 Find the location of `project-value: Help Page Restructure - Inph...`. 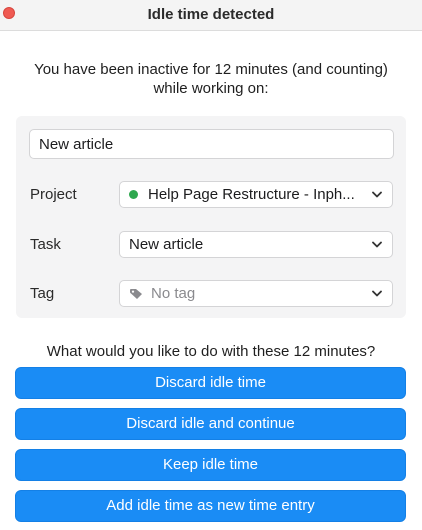

project-value: Help Page Restructure - Inph... is located at coordinates (251, 194).